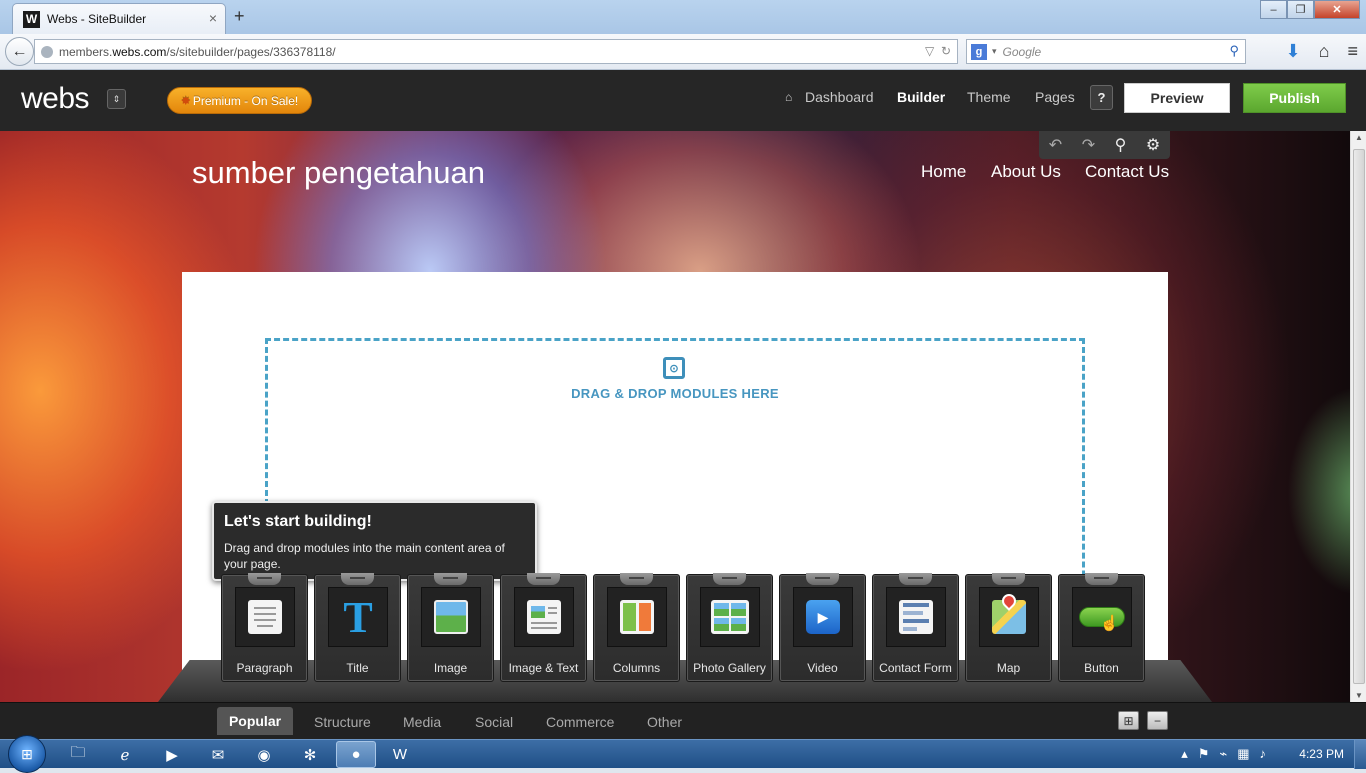 Image resolution: width=1366 pixels, height=773 pixels. What do you see at coordinates (494, 722) in the screenshot?
I see `category-social: Social` at bounding box center [494, 722].